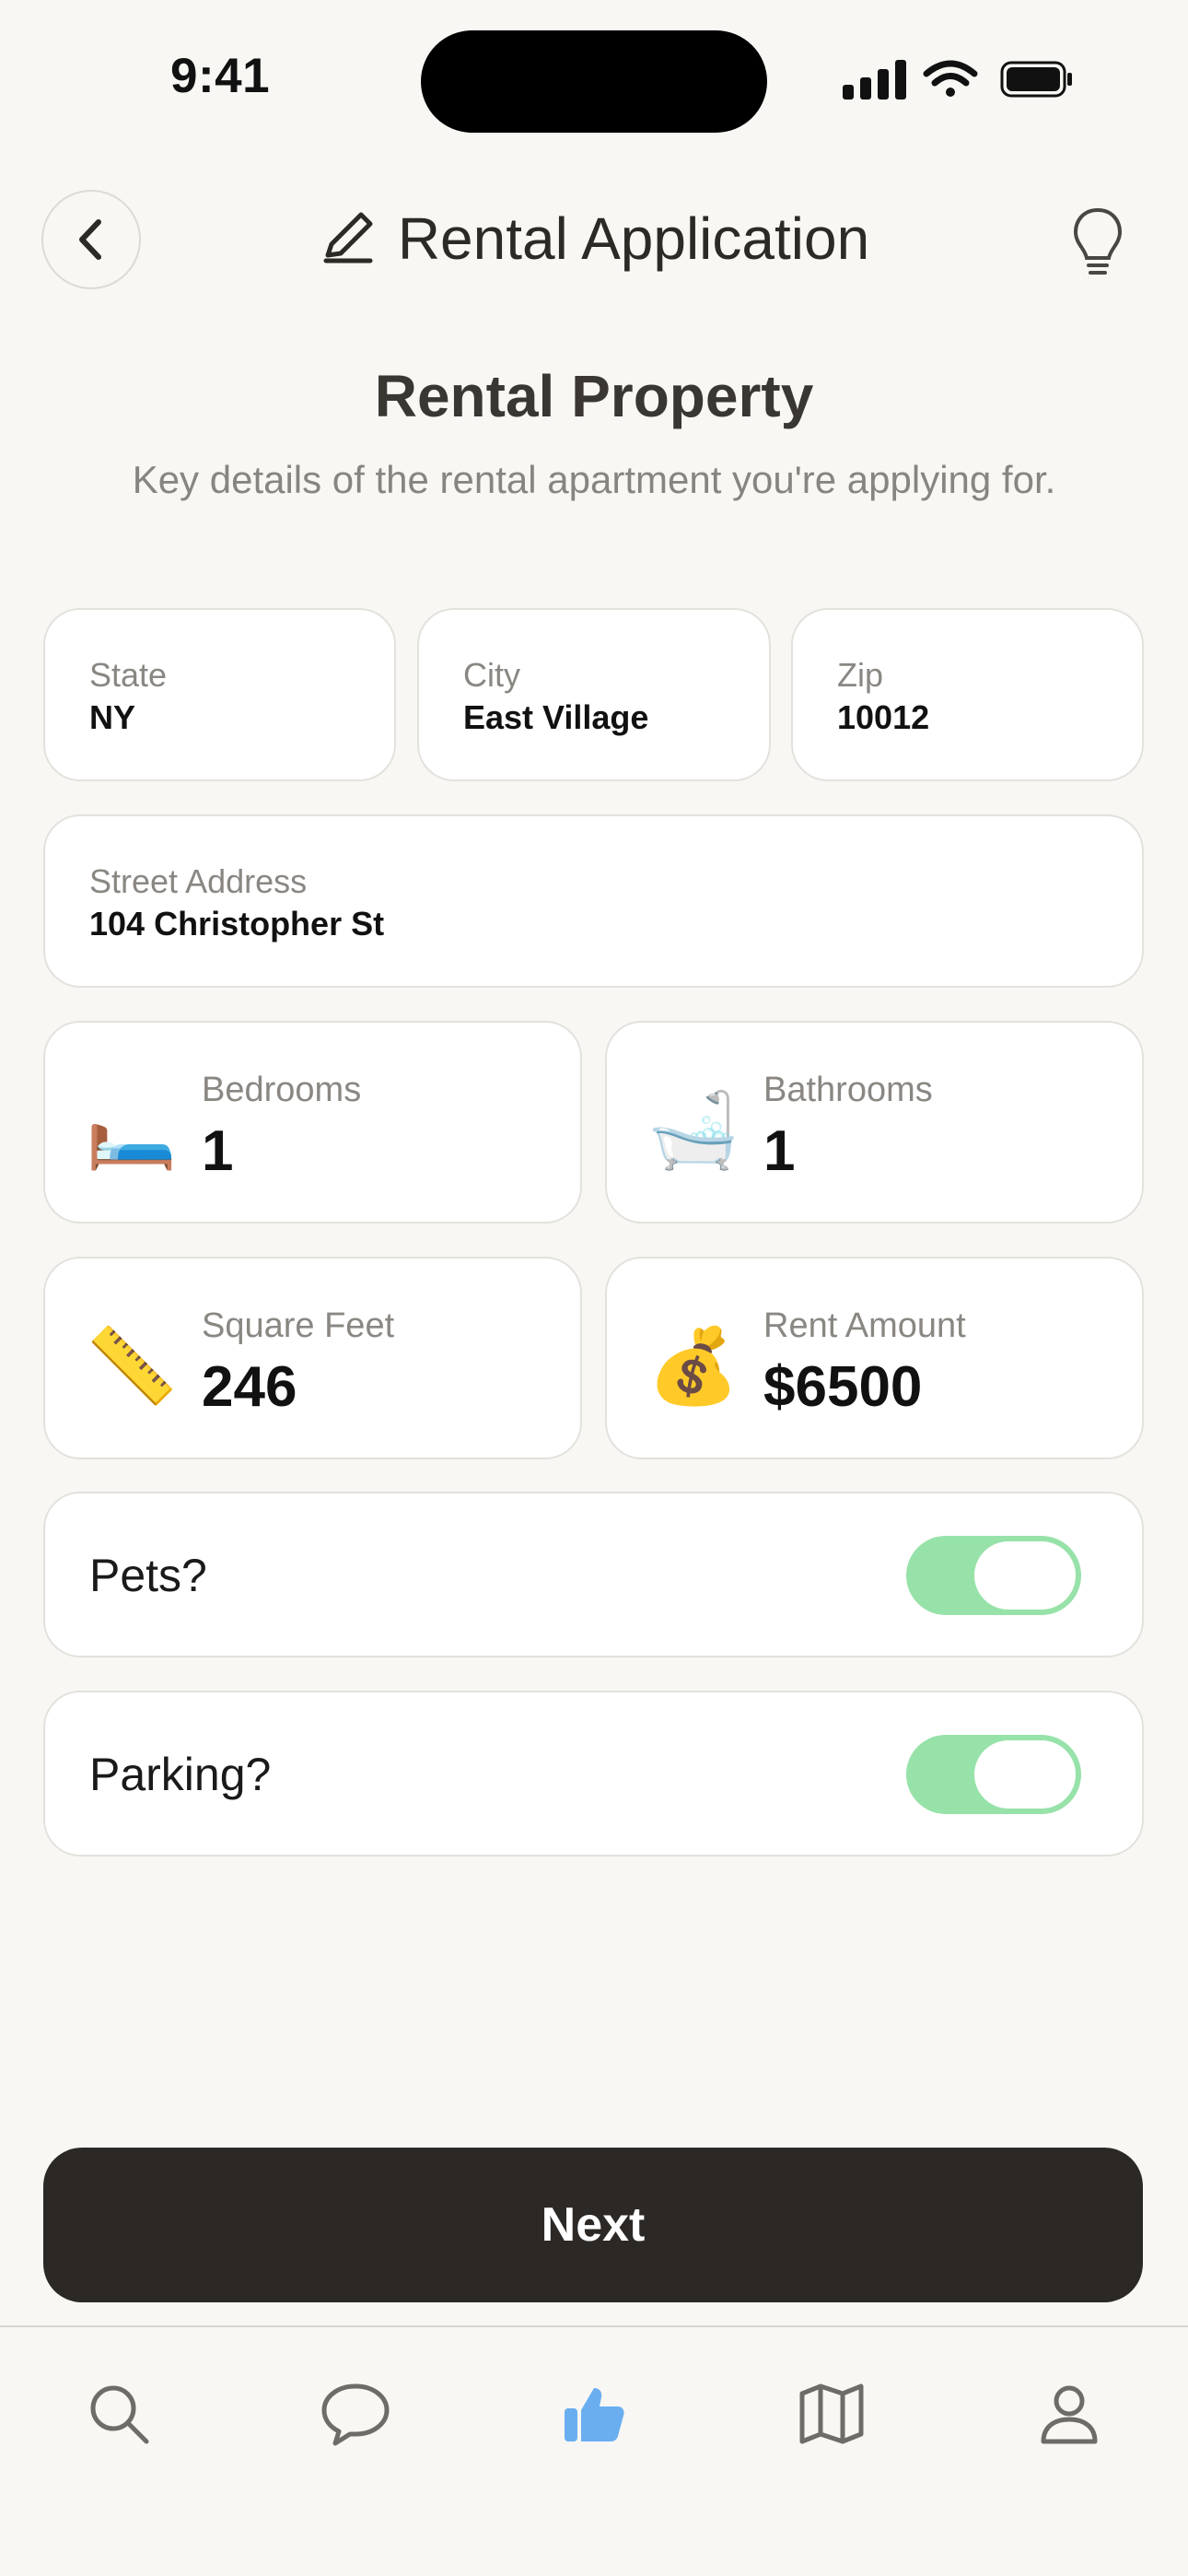 The height and width of the screenshot is (2576, 1188). What do you see at coordinates (633, 238) in the screenshot?
I see `page-title: Rental Application` at bounding box center [633, 238].